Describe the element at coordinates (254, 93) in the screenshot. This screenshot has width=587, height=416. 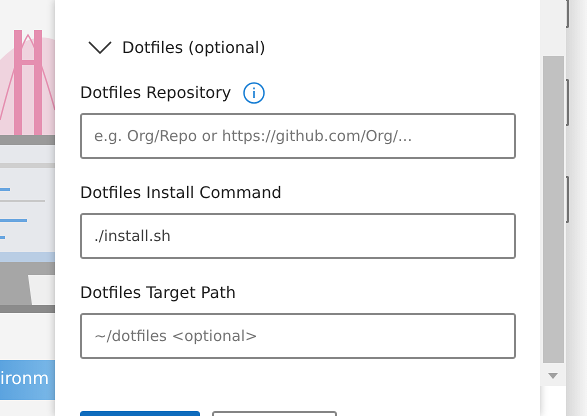
I see `info-icon` at that location.